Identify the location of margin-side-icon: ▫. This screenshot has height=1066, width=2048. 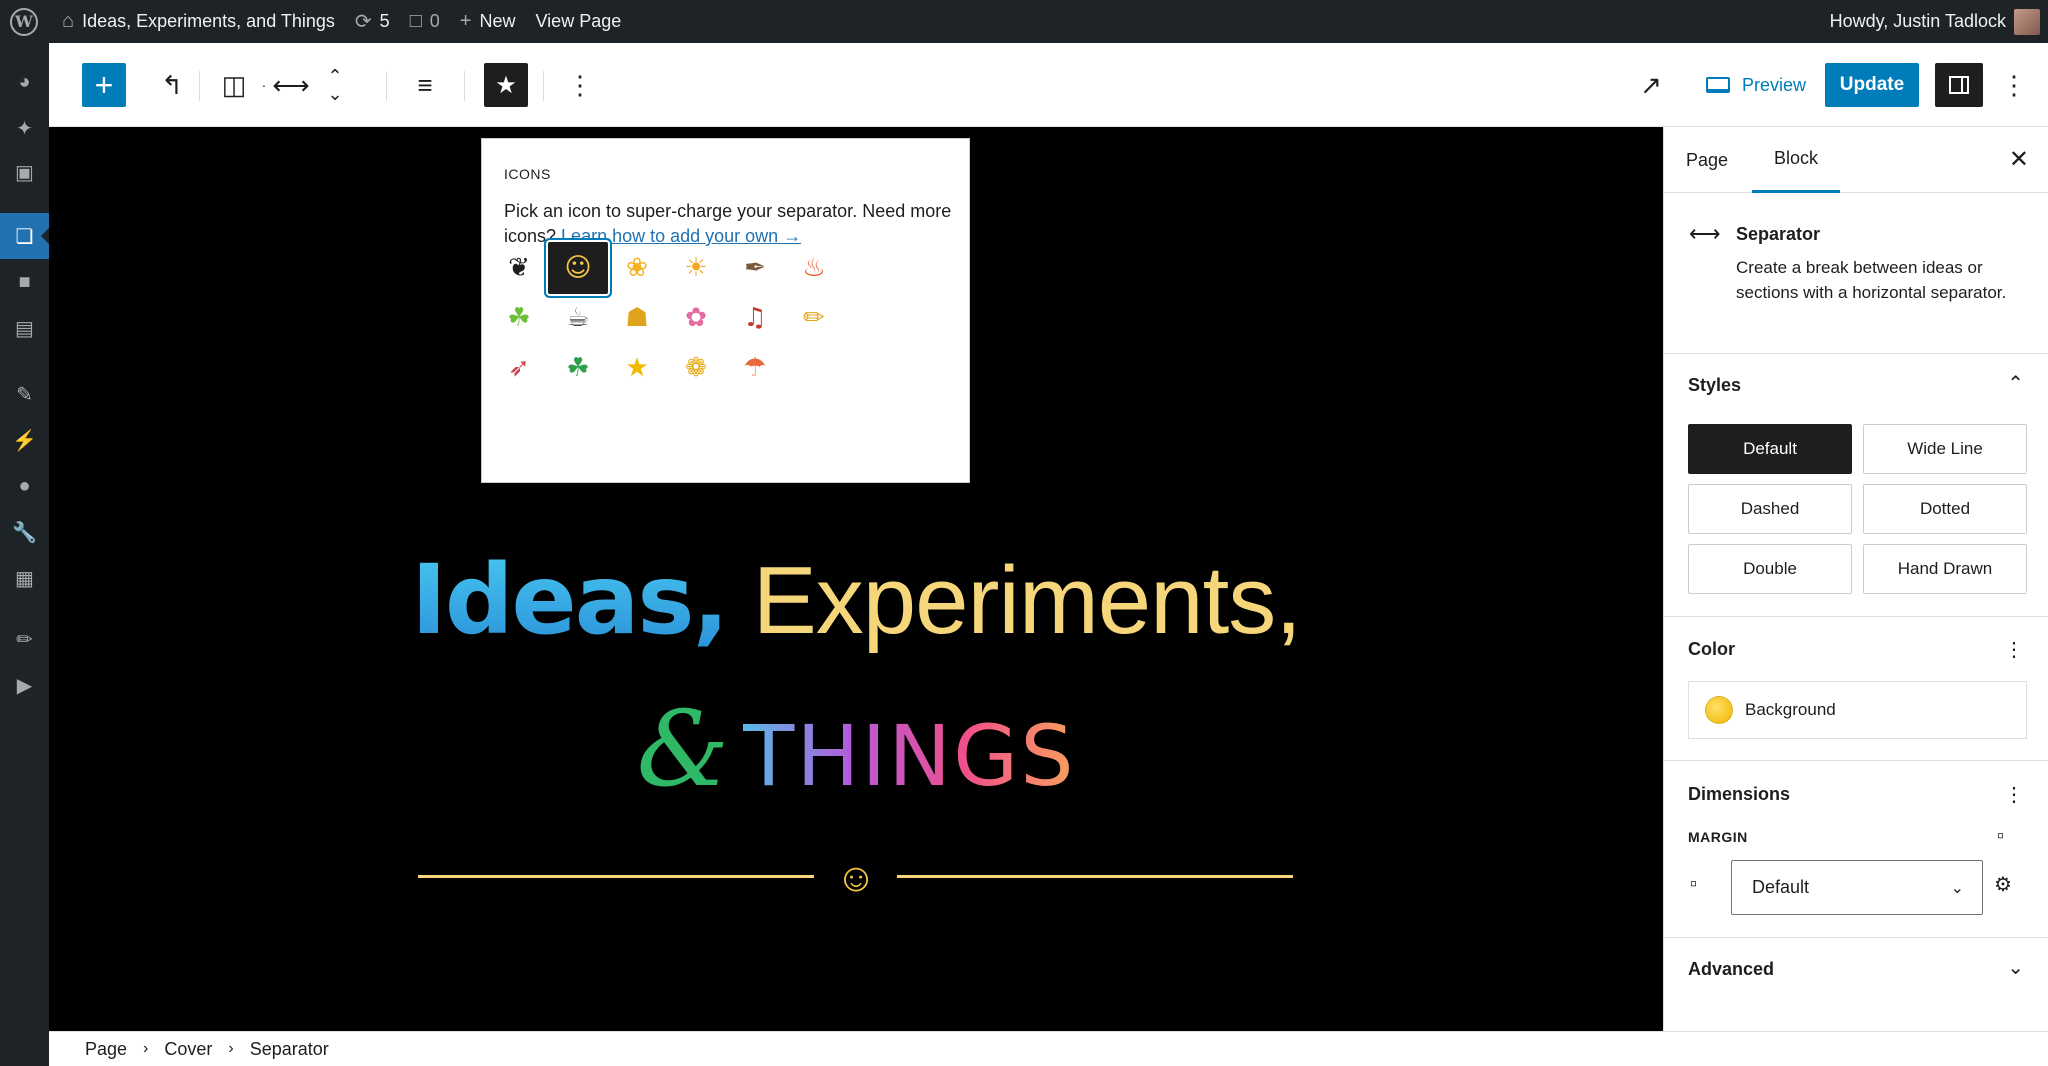
(1694, 884).